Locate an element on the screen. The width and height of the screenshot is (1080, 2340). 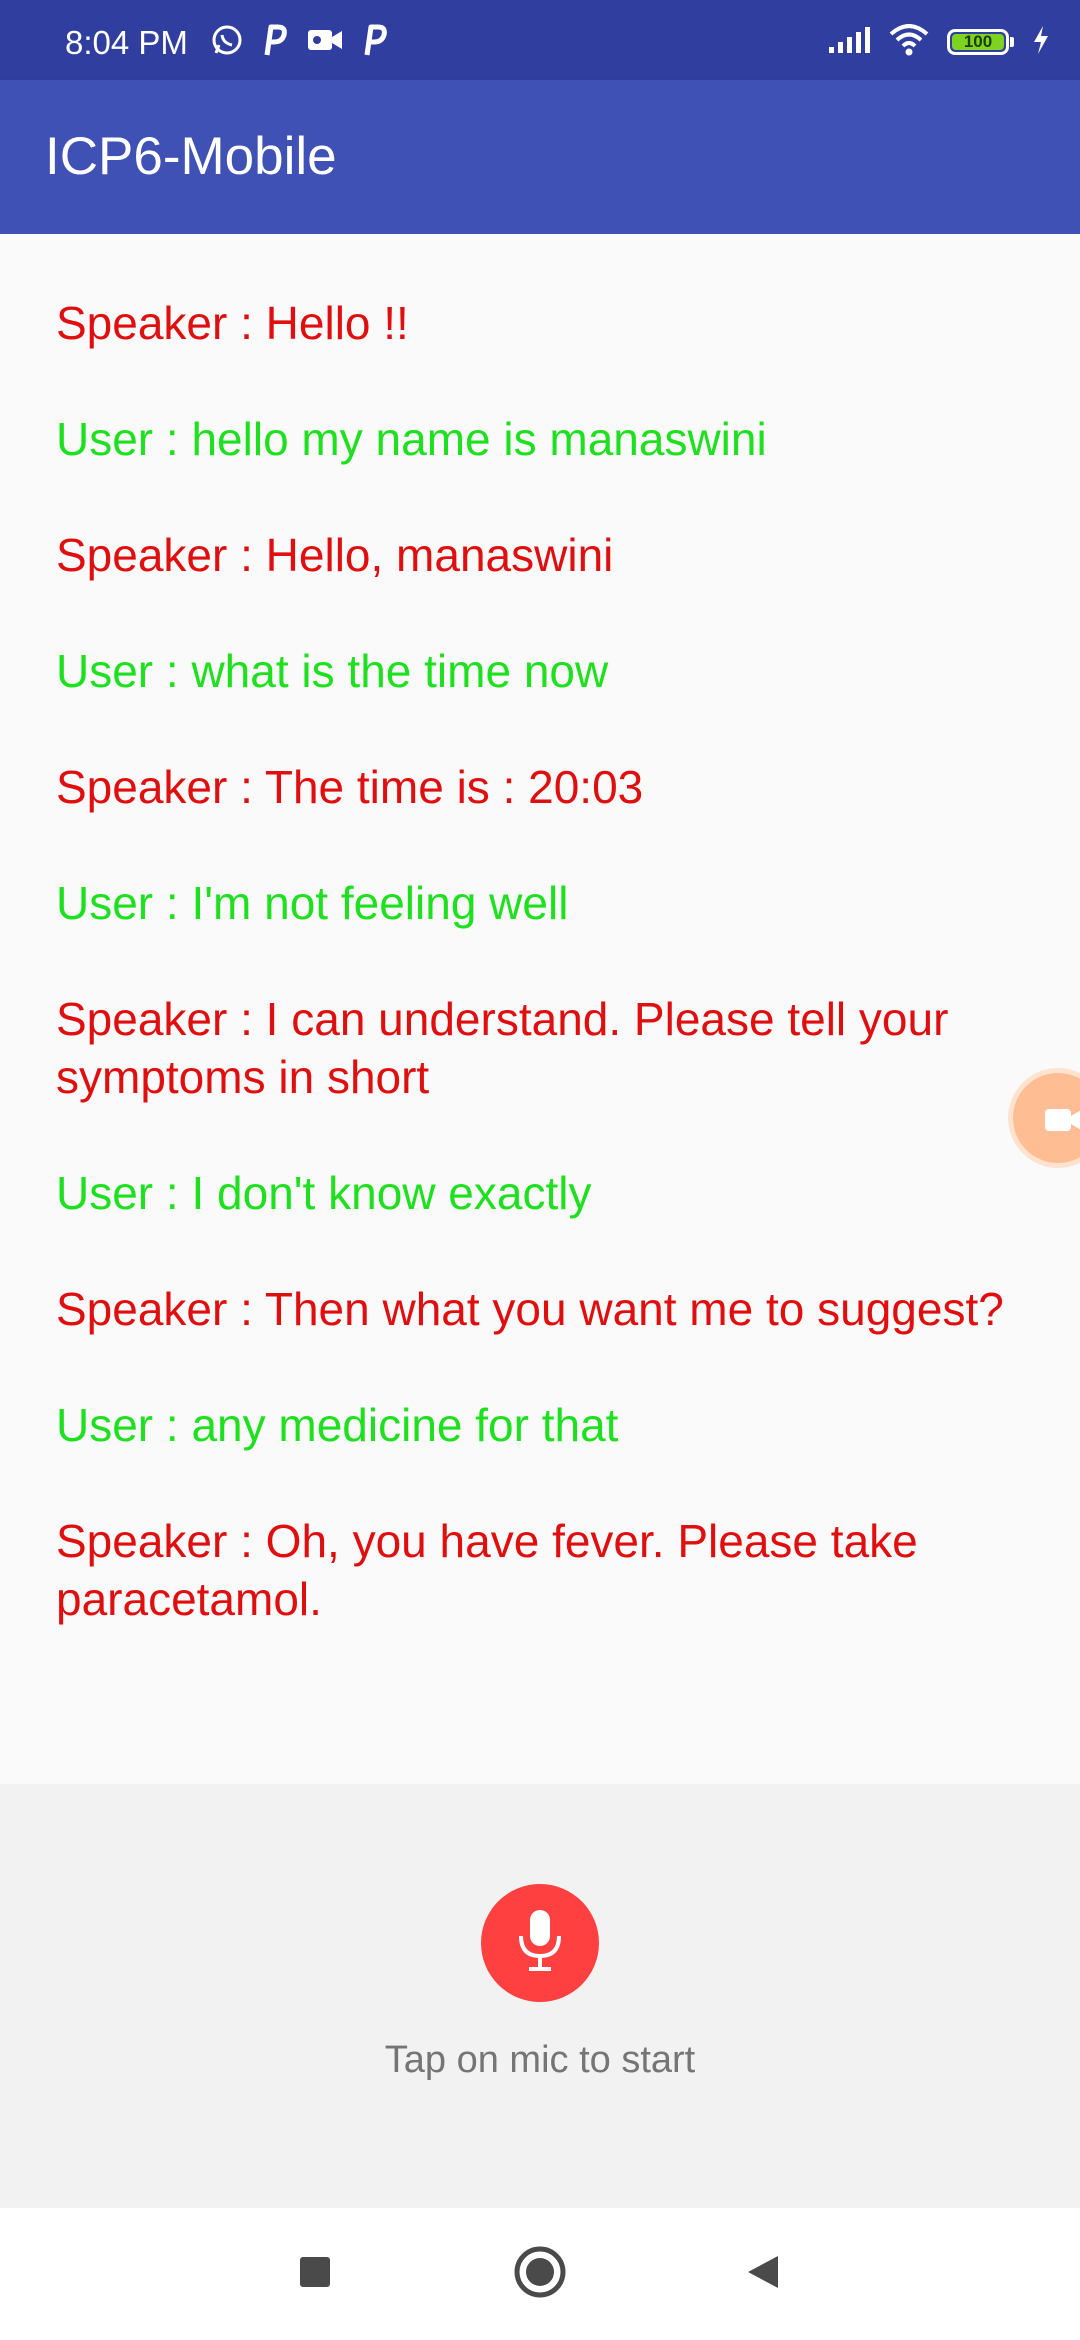
navigation-bar is located at coordinates (540, 2274).